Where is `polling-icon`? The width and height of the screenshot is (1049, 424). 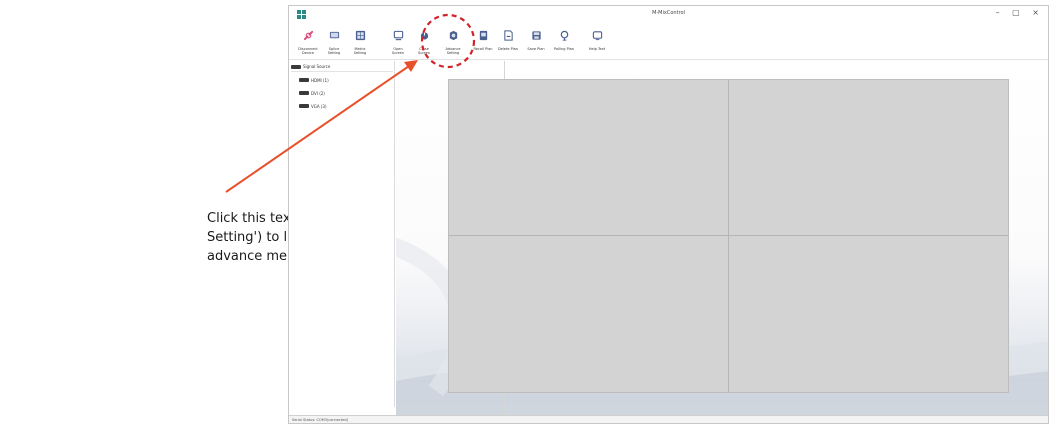
polling-icon is located at coordinates (564, 35).